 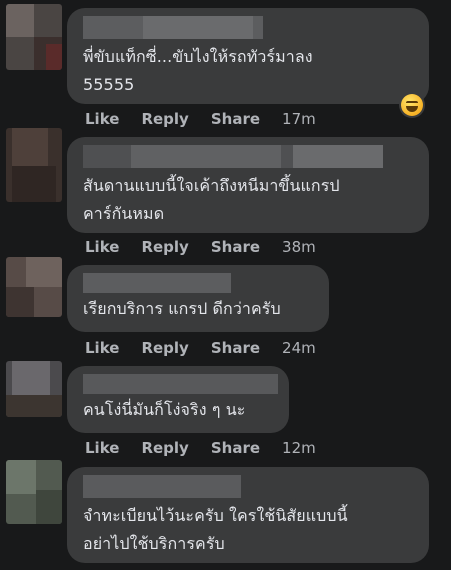 I want to click on comment-text: เรียกบริการ แกรป ดีกว่าครับ, so click(x=182, y=308).